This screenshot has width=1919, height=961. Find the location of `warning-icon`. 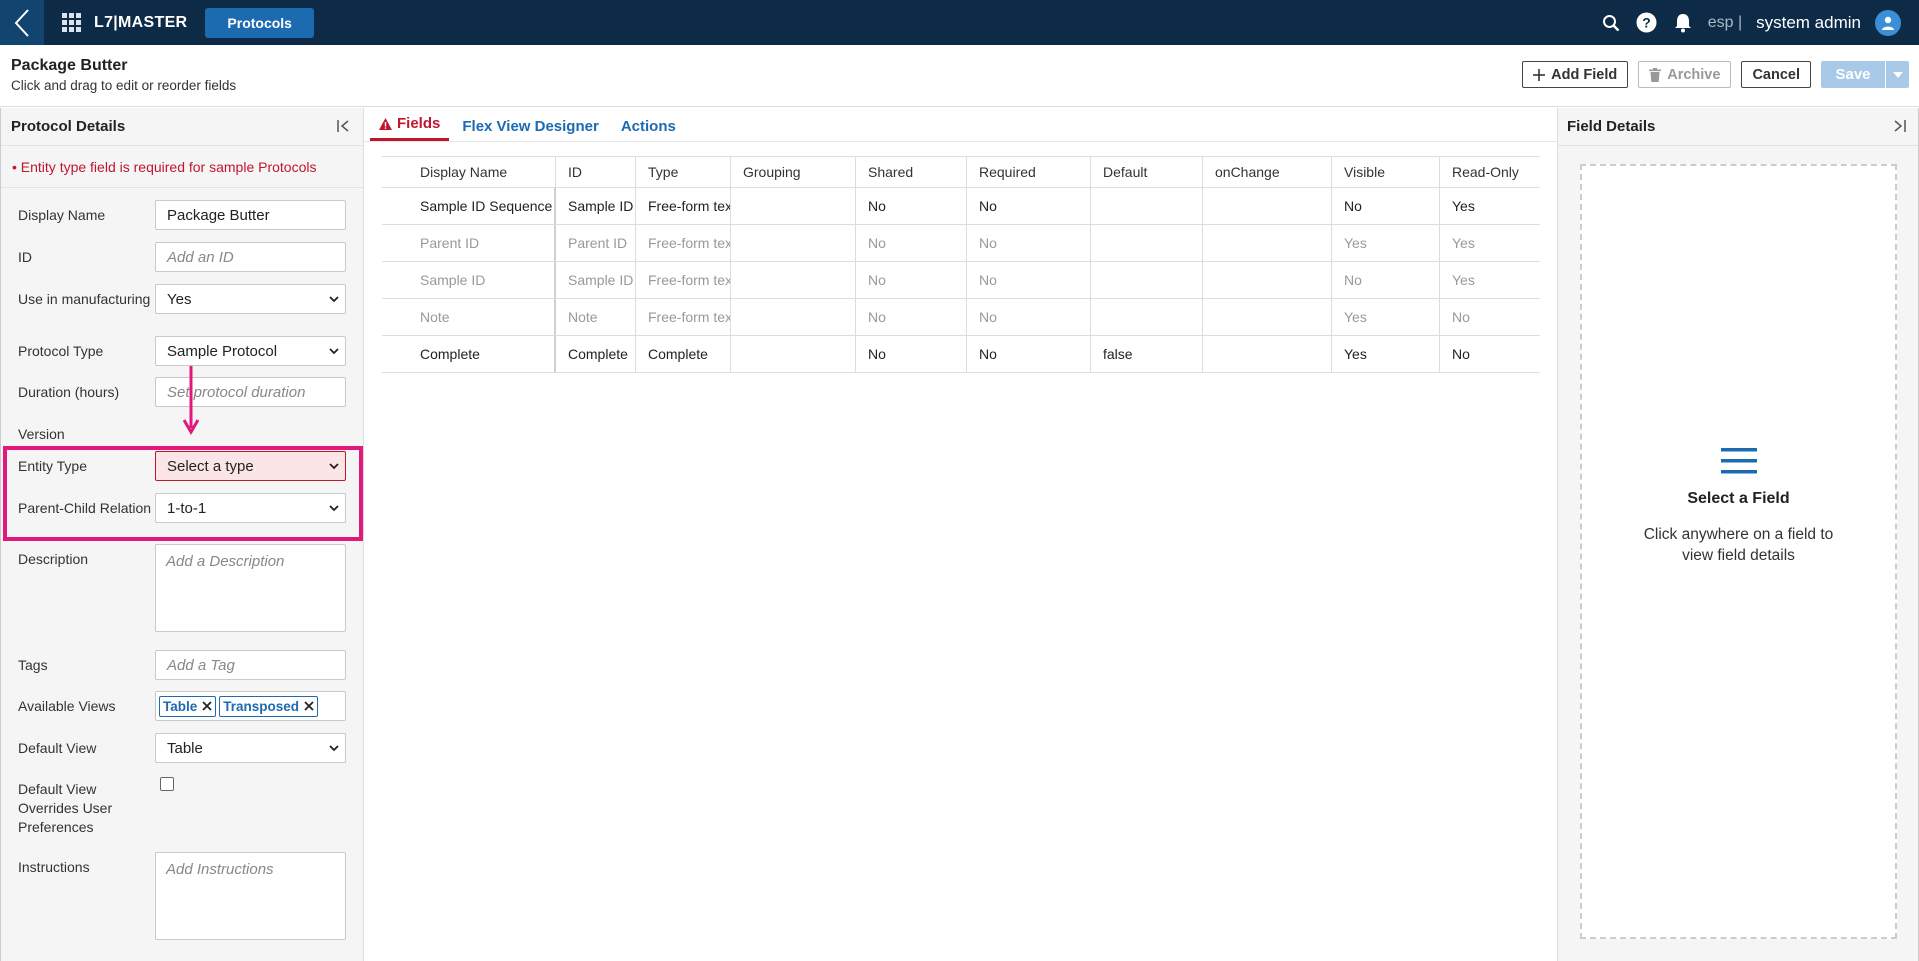

warning-icon is located at coordinates (385, 123).